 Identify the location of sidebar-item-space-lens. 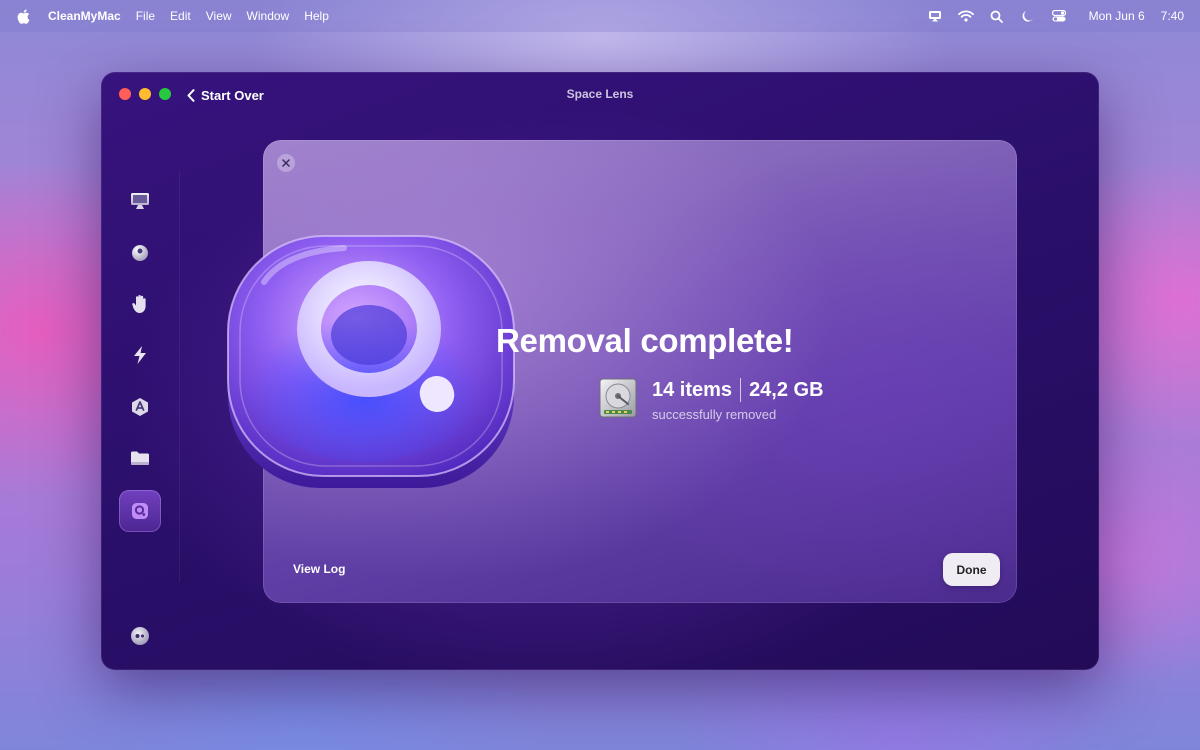
(140, 511).